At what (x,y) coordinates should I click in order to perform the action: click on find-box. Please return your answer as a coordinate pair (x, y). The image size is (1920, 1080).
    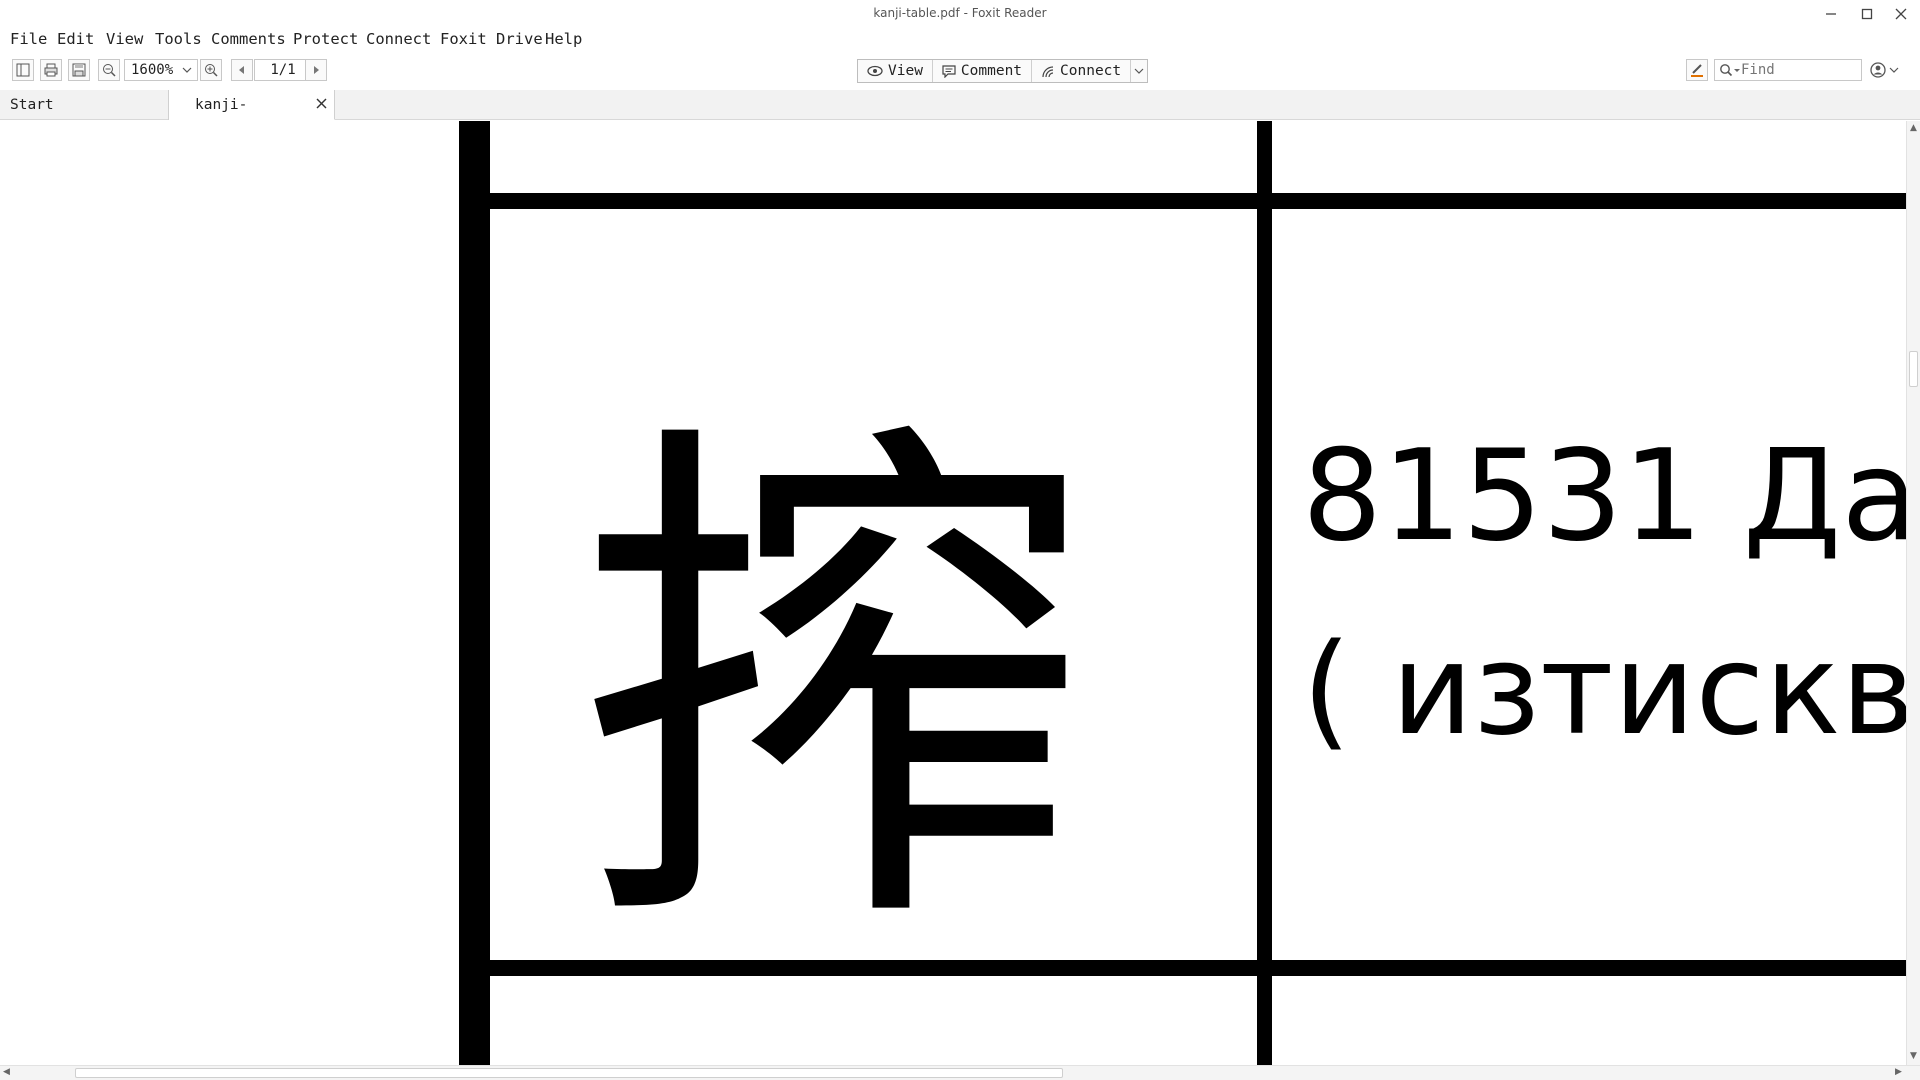
    Looking at the image, I should click on (1788, 70).